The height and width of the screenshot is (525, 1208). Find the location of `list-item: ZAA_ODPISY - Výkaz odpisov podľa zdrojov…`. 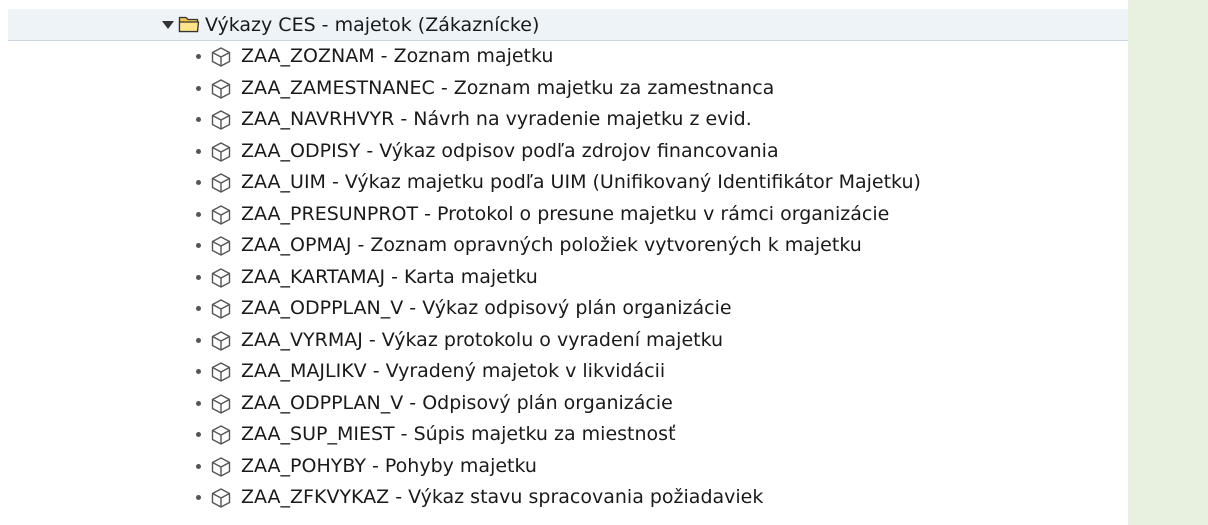

list-item: ZAA_ODPISY - Výkaz odpisov podľa zdrojov… is located at coordinates (564, 152).